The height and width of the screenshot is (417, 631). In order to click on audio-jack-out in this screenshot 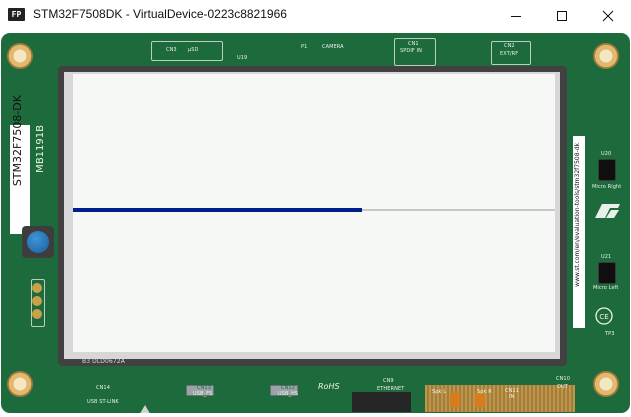, I will do `click(455, 400)`.